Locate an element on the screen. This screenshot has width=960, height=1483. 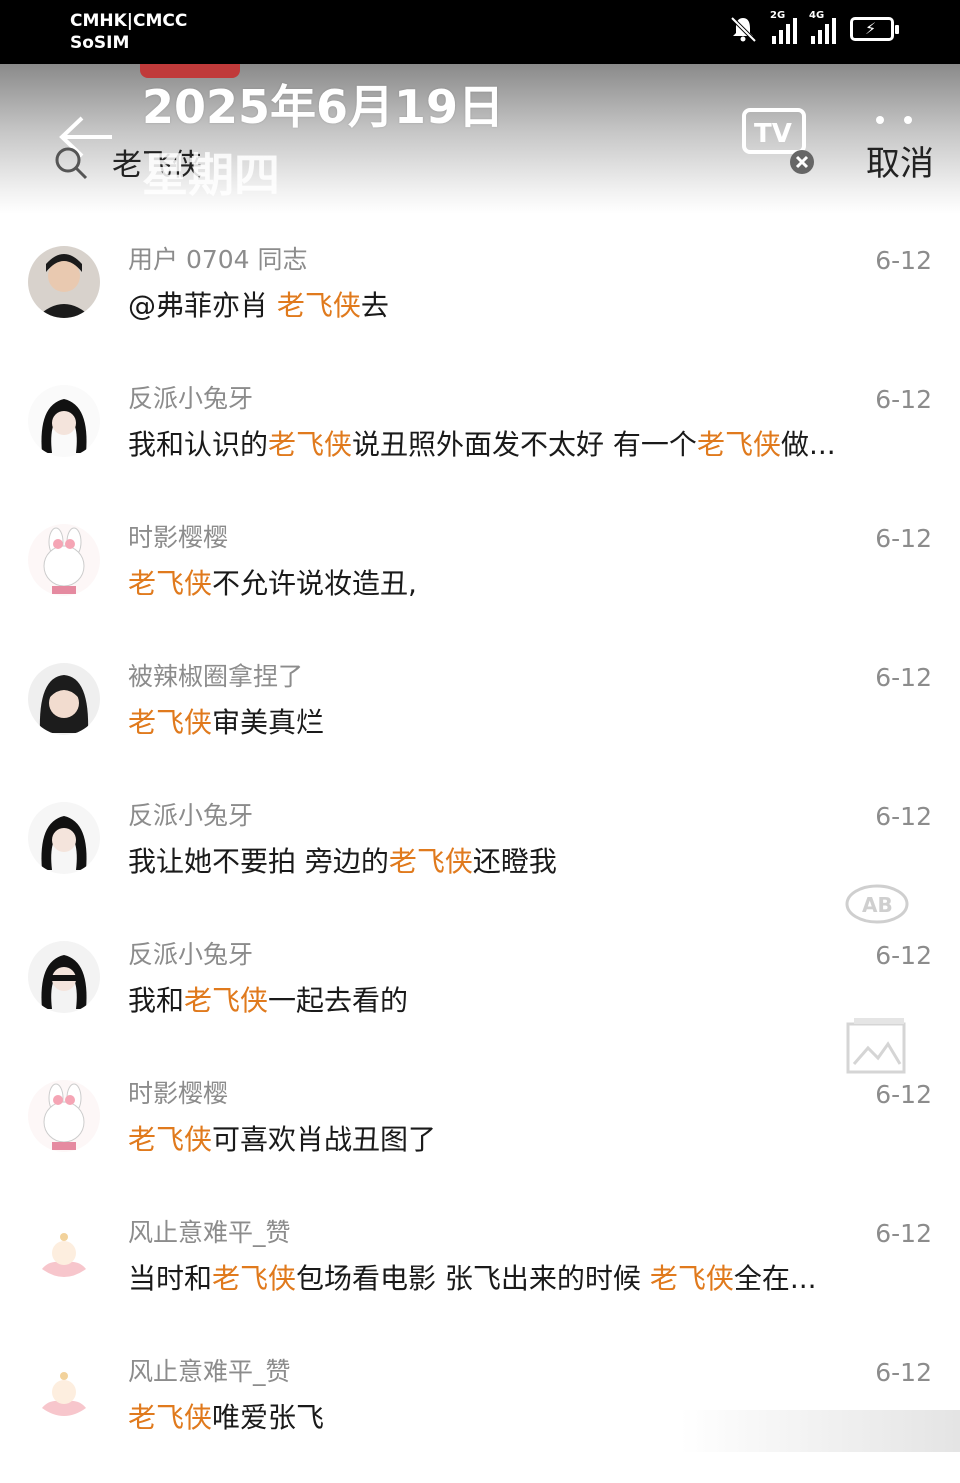
carrier-line-2: SoSIM is located at coordinates (100, 43).